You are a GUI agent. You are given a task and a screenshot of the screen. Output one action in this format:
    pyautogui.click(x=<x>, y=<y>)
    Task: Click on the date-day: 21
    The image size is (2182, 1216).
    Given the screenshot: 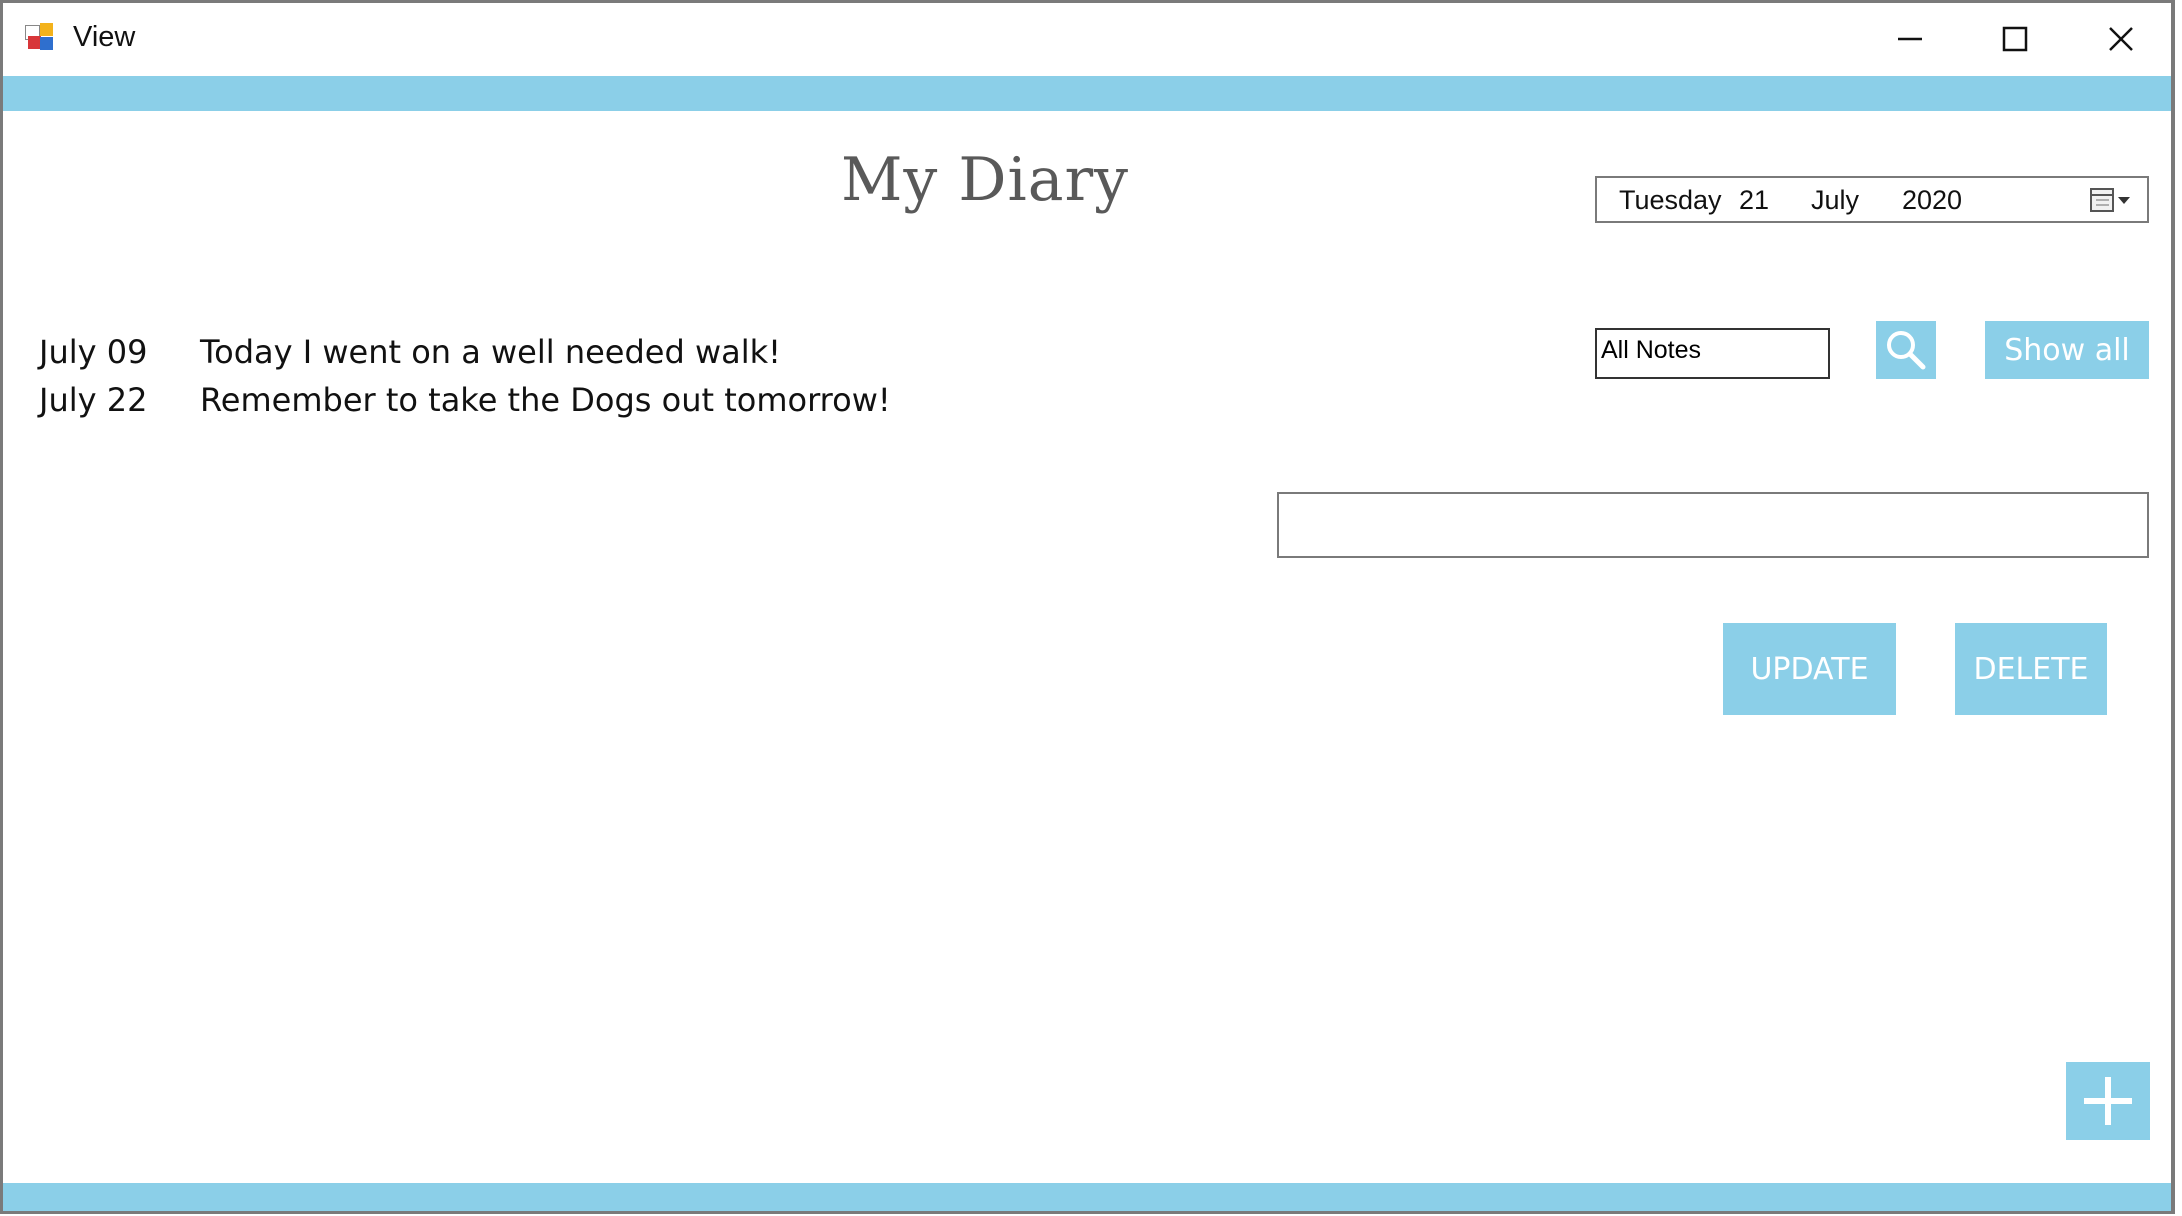 What is the action you would take?
    pyautogui.click(x=1754, y=200)
    